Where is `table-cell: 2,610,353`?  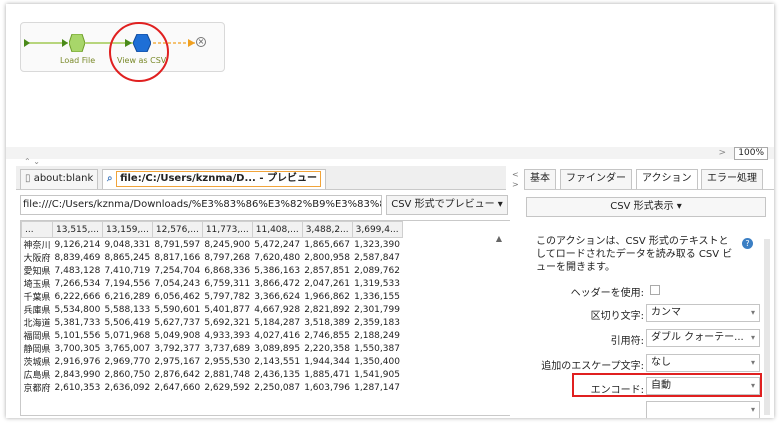 table-cell: 2,610,353 is located at coordinates (77, 387).